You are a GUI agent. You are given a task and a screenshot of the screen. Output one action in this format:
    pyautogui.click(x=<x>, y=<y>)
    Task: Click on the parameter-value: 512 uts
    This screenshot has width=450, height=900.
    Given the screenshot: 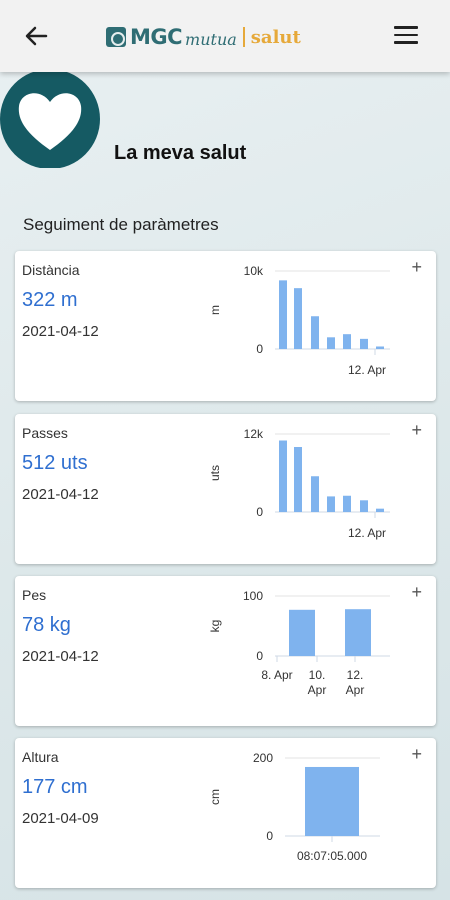 What is the action you would take?
    pyautogui.click(x=55, y=463)
    